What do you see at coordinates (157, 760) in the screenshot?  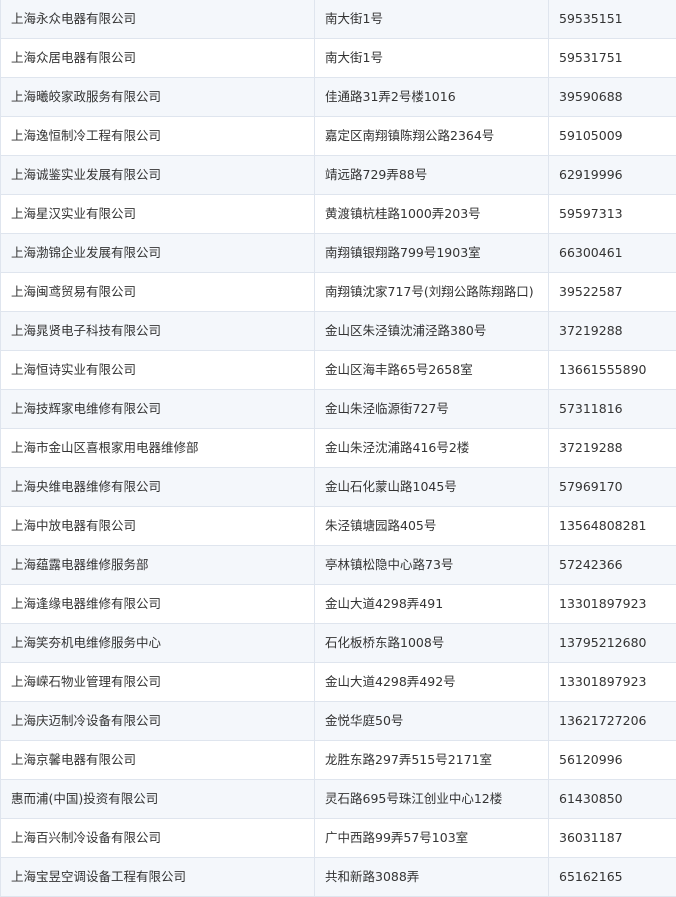 I see `company-name-cell: 上海京馨电器有限公司` at bounding box center [157, 760].